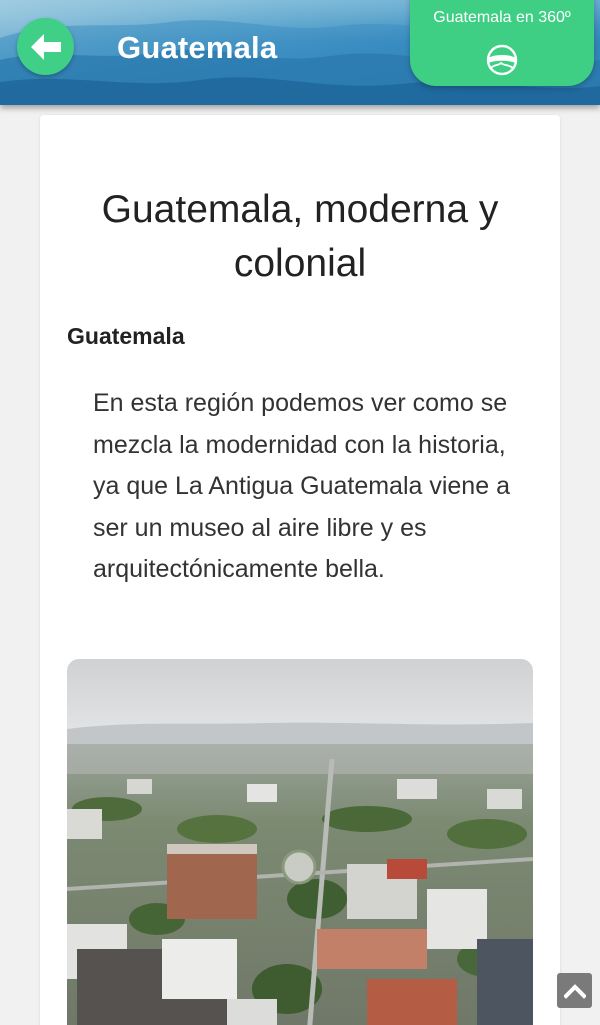 This screenshot has width=600, height=1025. Describe the element at coordinates (502, 43) in the screenshot. I see `panorama-360-button: Guatemala en 360º` at that location.